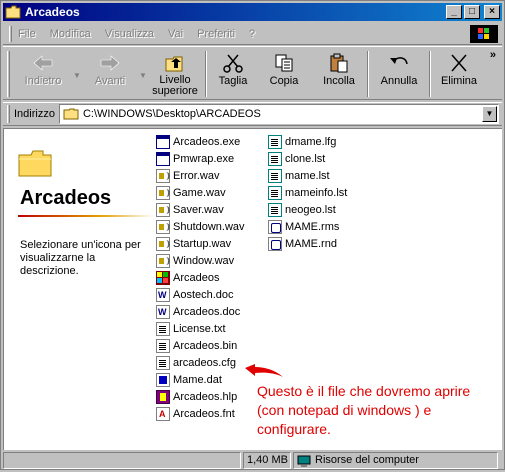 The width and height of the screenshot is (505, 472). What do you see at coordinates (484, 34) in the screenshot?
I see `windows-logo-icon` at bounding box center [484, 34].